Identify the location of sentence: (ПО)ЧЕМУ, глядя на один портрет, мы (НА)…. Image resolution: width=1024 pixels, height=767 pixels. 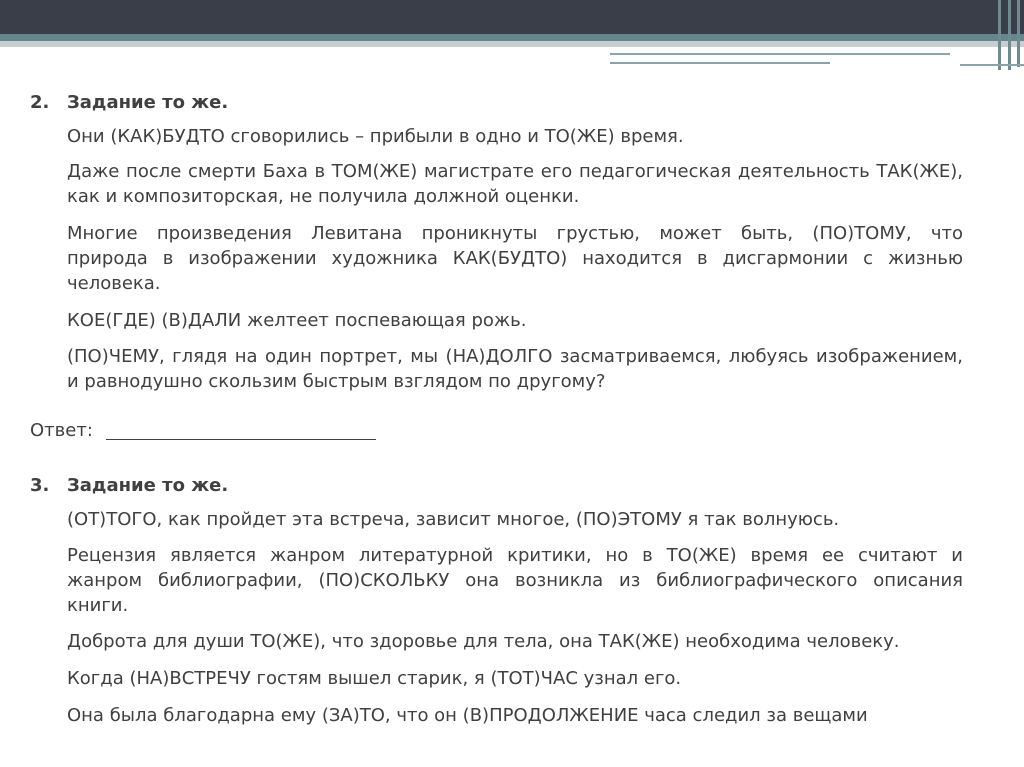
(515, 356).